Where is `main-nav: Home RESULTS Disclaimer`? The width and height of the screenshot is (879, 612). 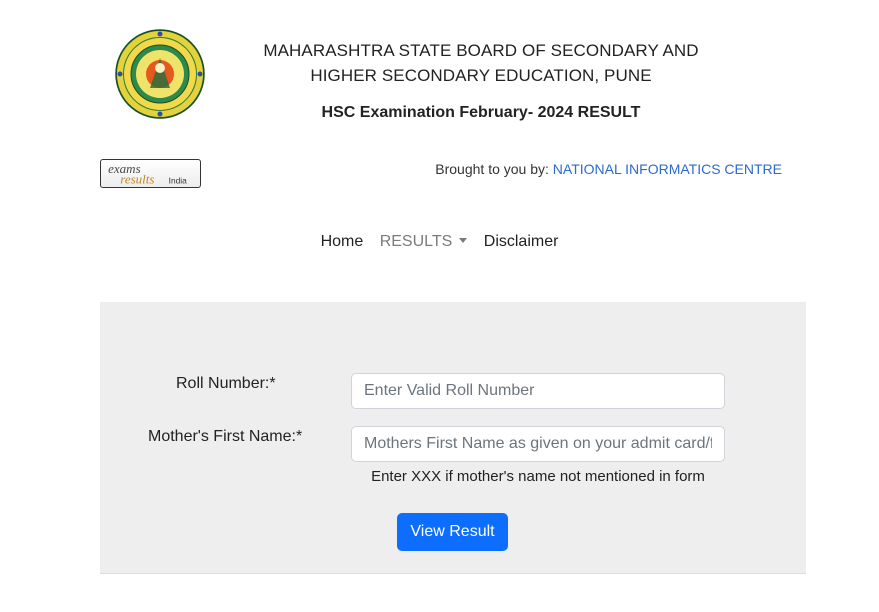 main-nav: Home RESULTS Disclaimer is located at coordinates (439, 242).